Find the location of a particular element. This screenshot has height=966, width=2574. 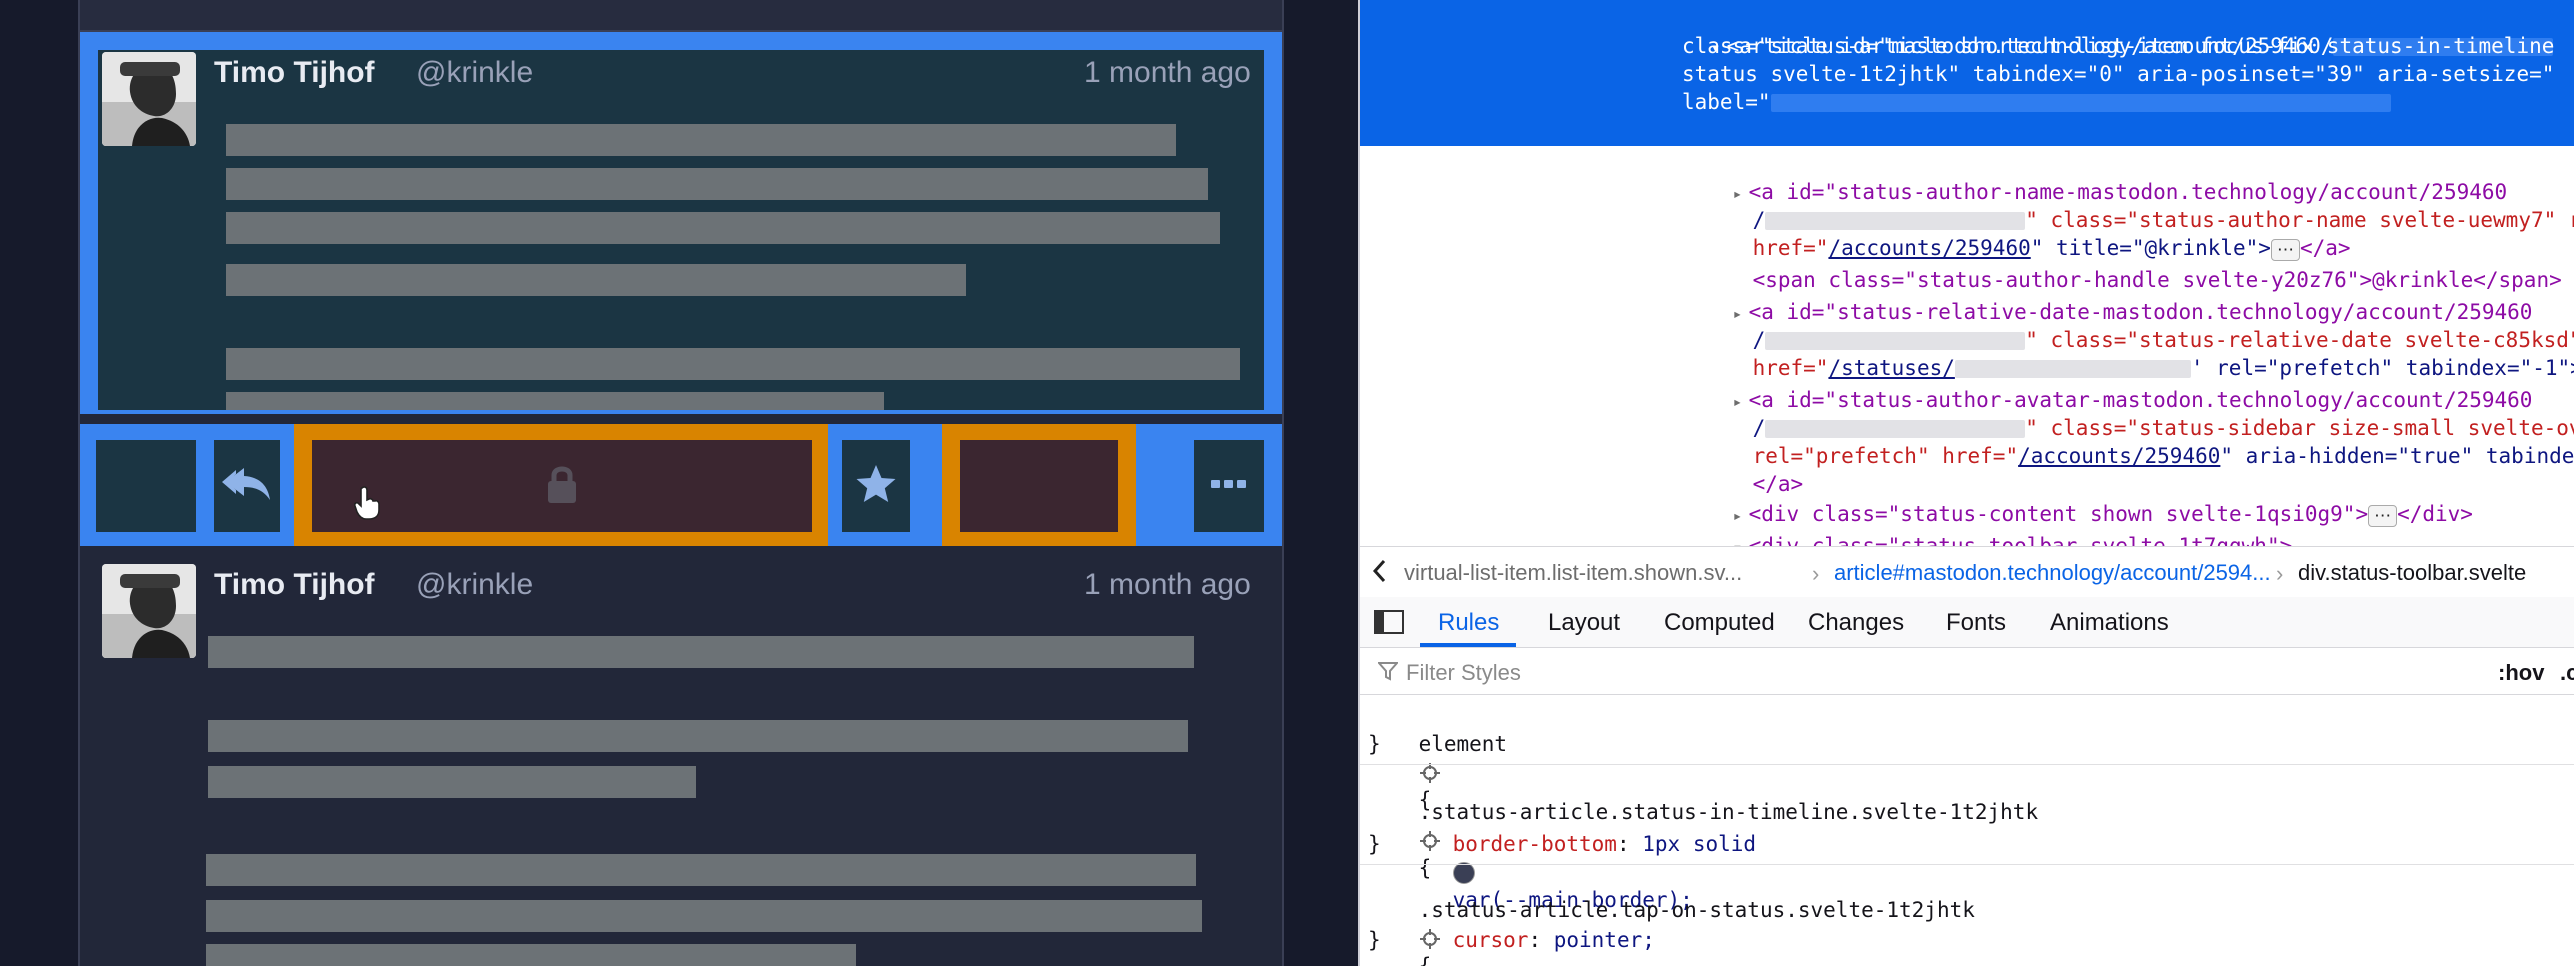

tab-computed: Computed is located at coordinates (1719, 623).